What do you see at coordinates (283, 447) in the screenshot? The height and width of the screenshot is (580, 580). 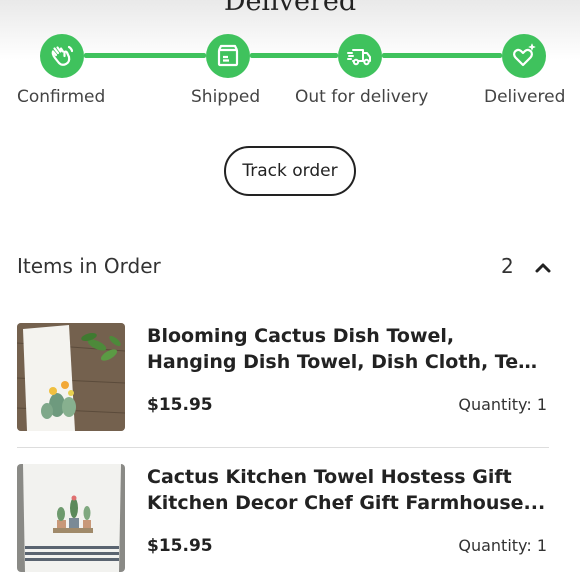 I see `item-divider` at bounding box center [283, 447].